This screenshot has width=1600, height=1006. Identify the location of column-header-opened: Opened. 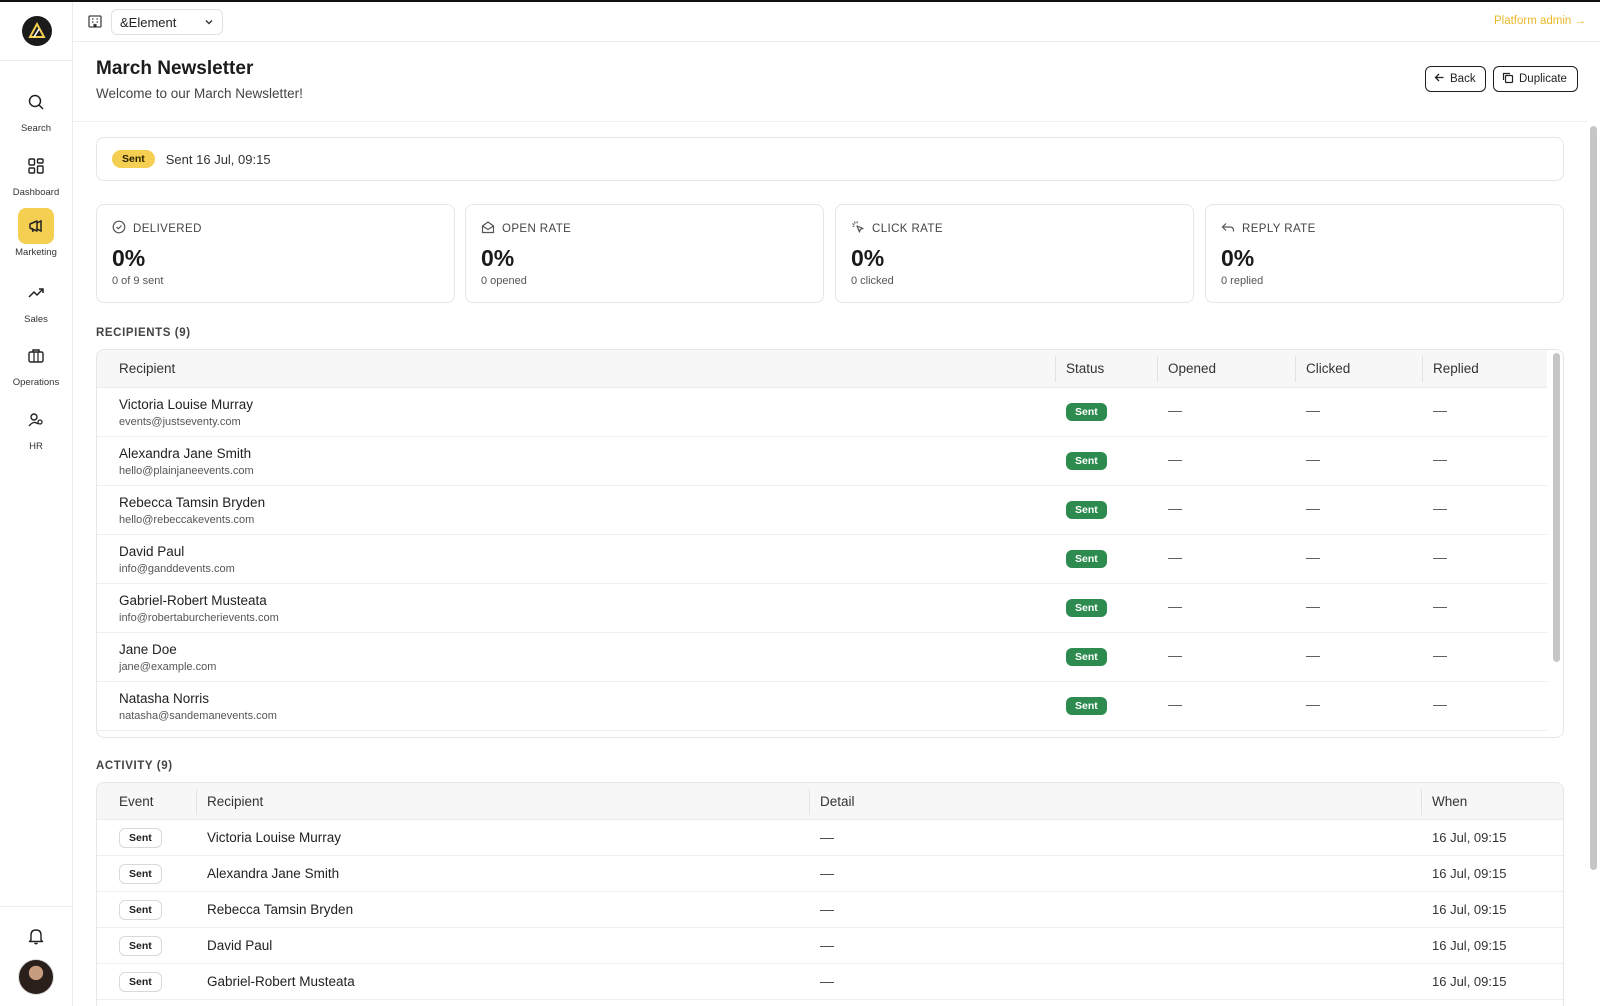
(1192, 368).